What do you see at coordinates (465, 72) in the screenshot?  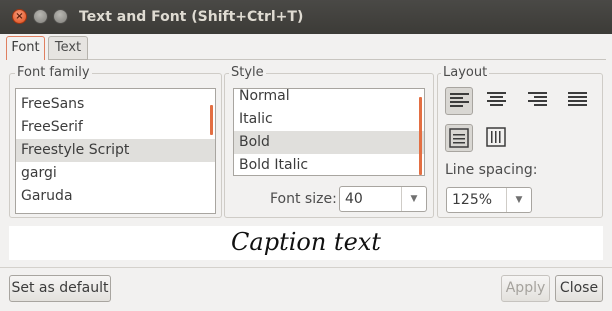 I see `layout-label: Layout` at bounding box center [465, 72].